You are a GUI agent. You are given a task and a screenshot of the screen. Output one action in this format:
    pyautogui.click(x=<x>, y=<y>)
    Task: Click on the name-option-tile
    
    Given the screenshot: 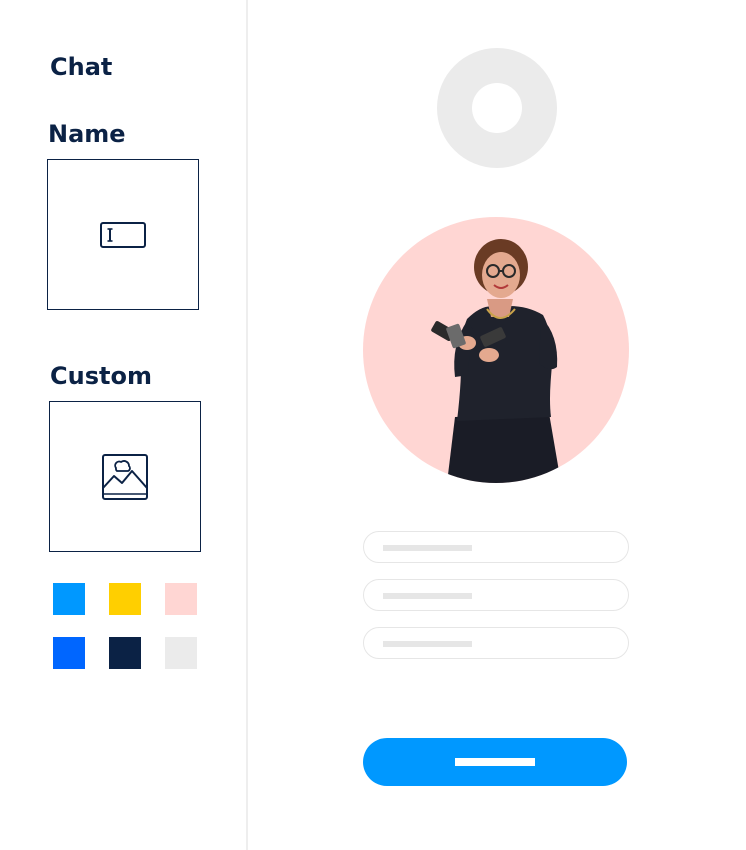 What is the action you would take?
    pyautogui.click(x=123, y=234)
    